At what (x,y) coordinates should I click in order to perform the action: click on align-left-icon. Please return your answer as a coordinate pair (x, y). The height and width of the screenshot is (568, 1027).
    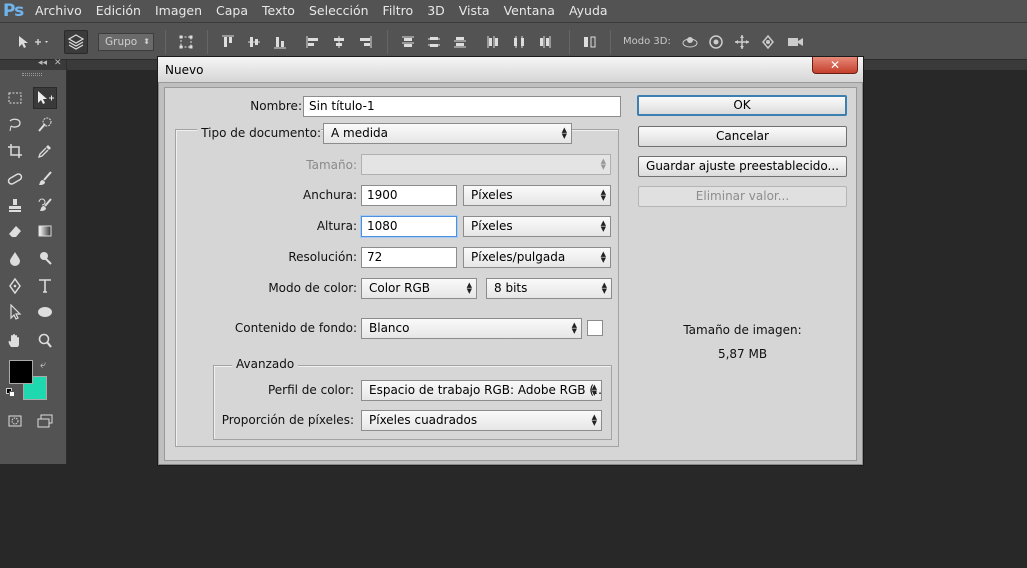
    Looking at the image, I should click on (313, 42).